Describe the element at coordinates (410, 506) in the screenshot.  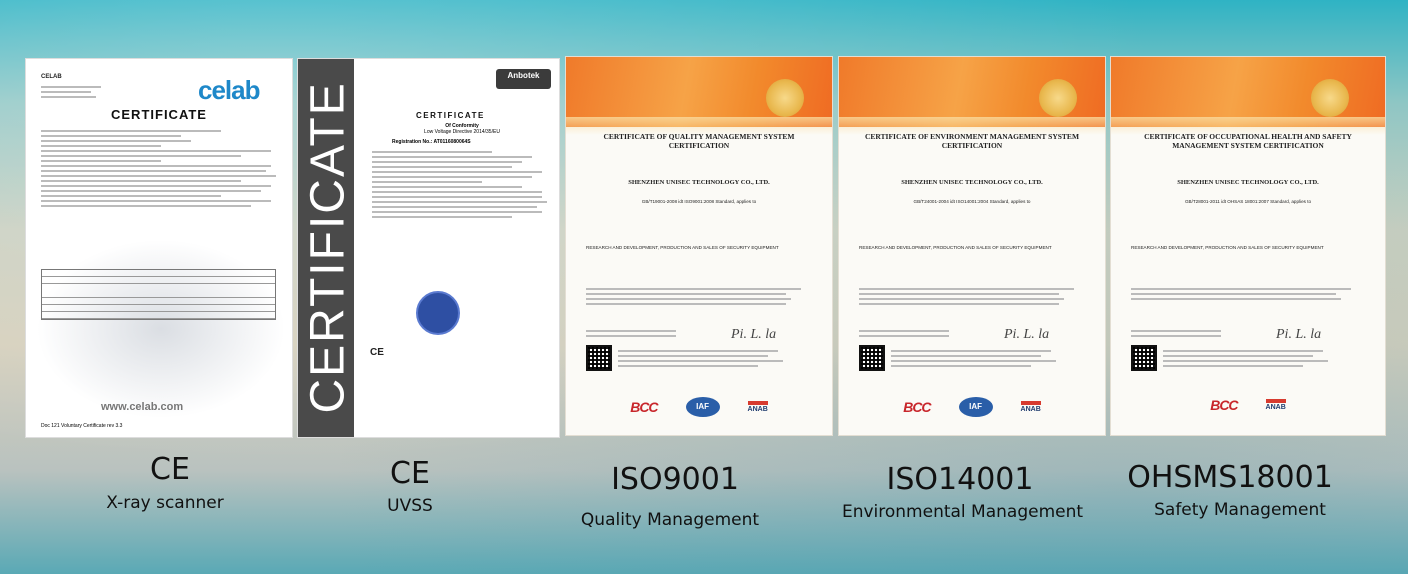
I see `caption-sub-anbotek: UVSS` at that location.